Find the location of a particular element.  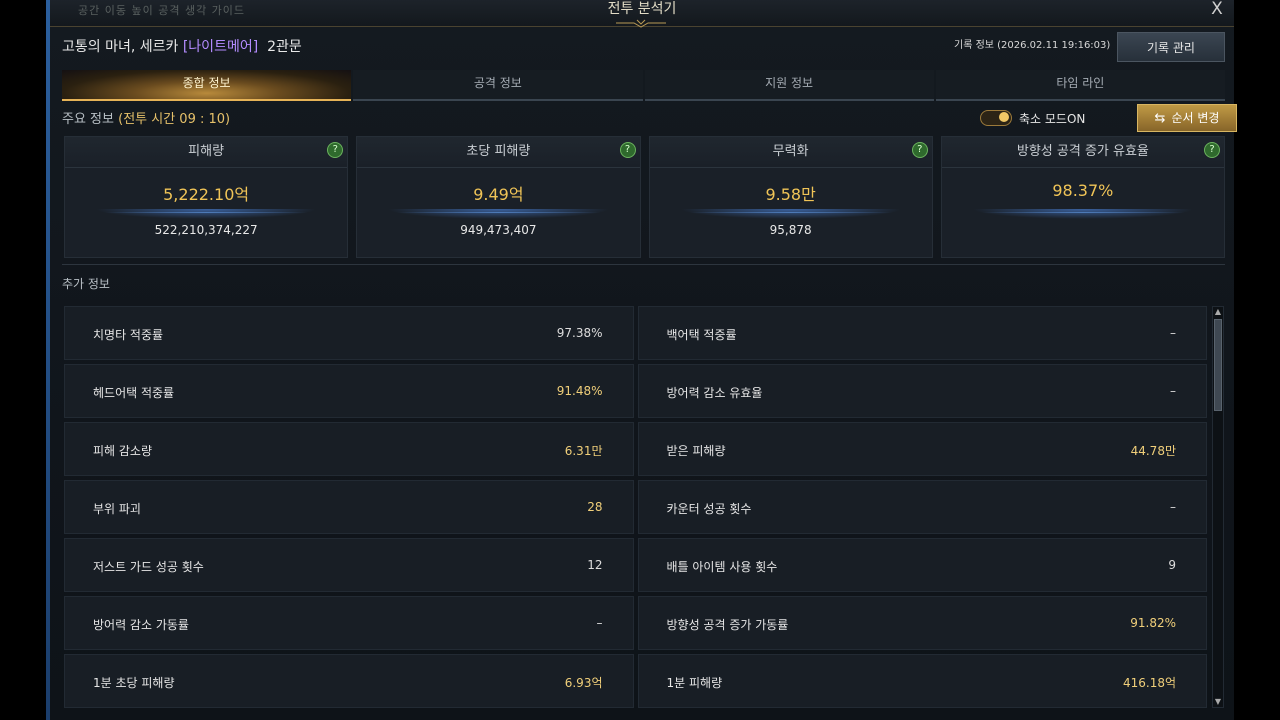

card-value: 98.37% is located at coordinates (1083, 190).